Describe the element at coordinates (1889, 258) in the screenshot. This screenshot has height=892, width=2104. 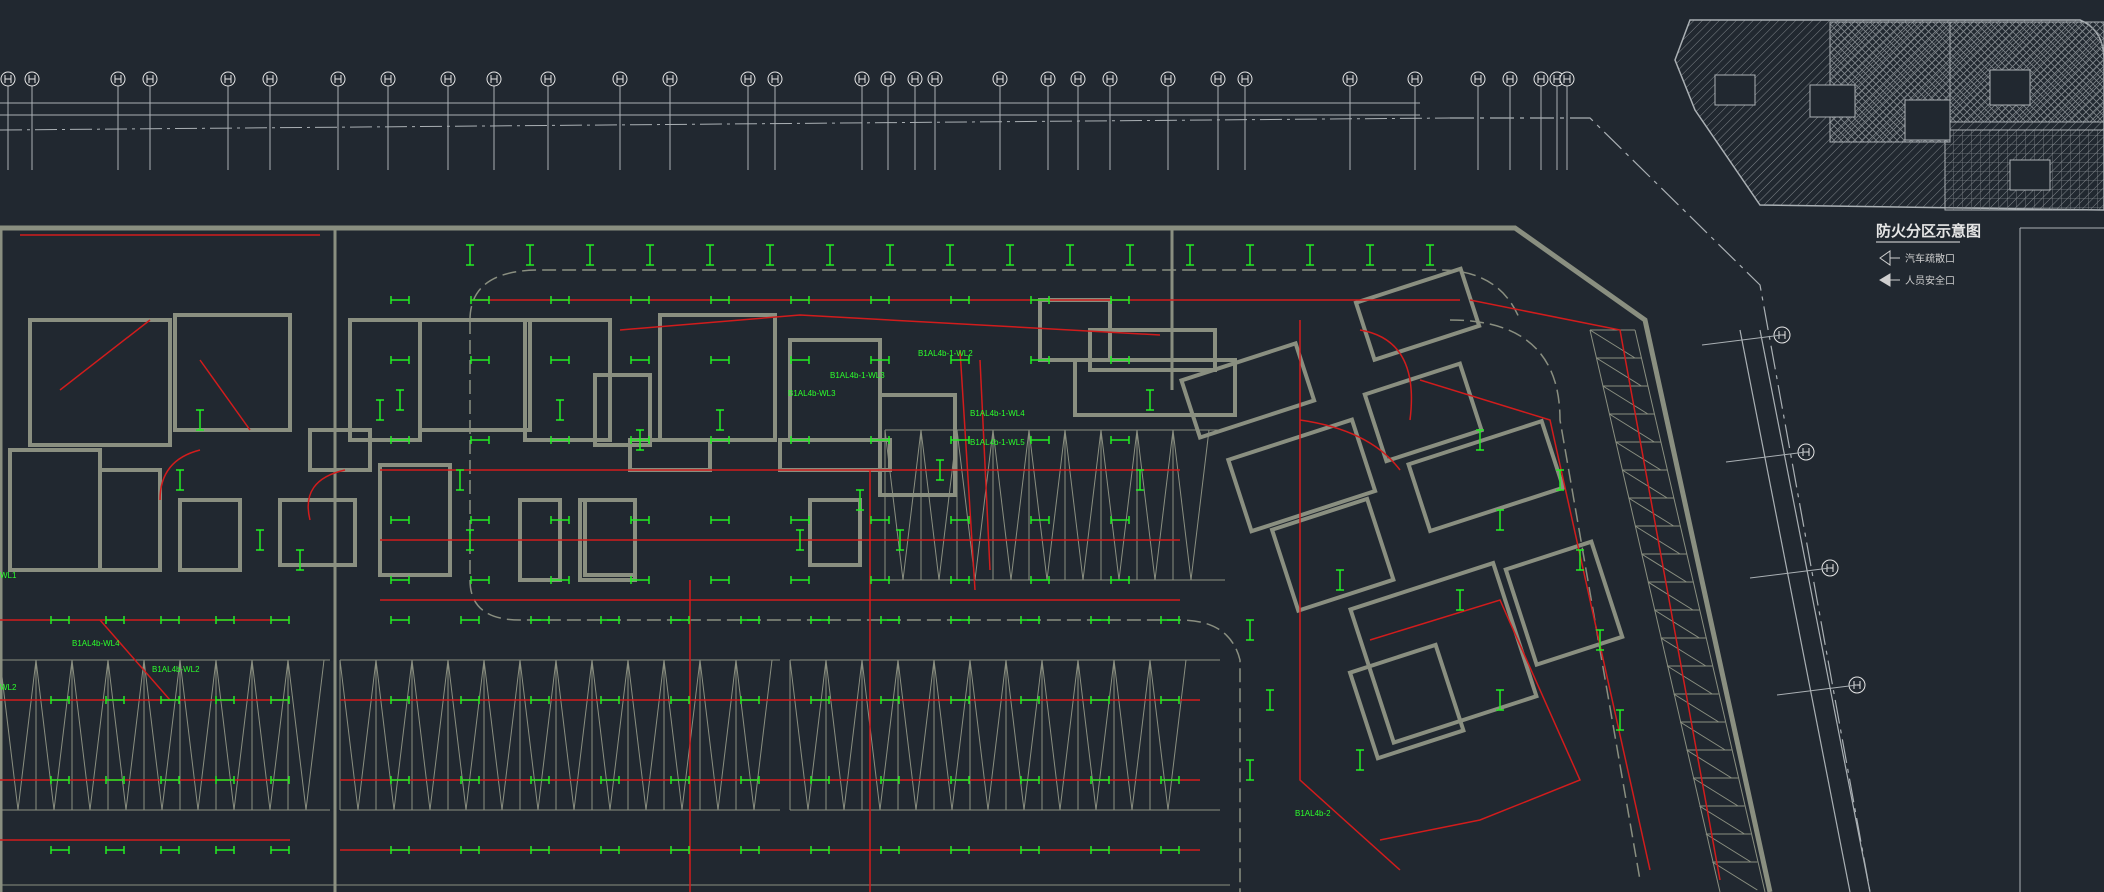
I see `arrow-outline-left-icon` at that location.